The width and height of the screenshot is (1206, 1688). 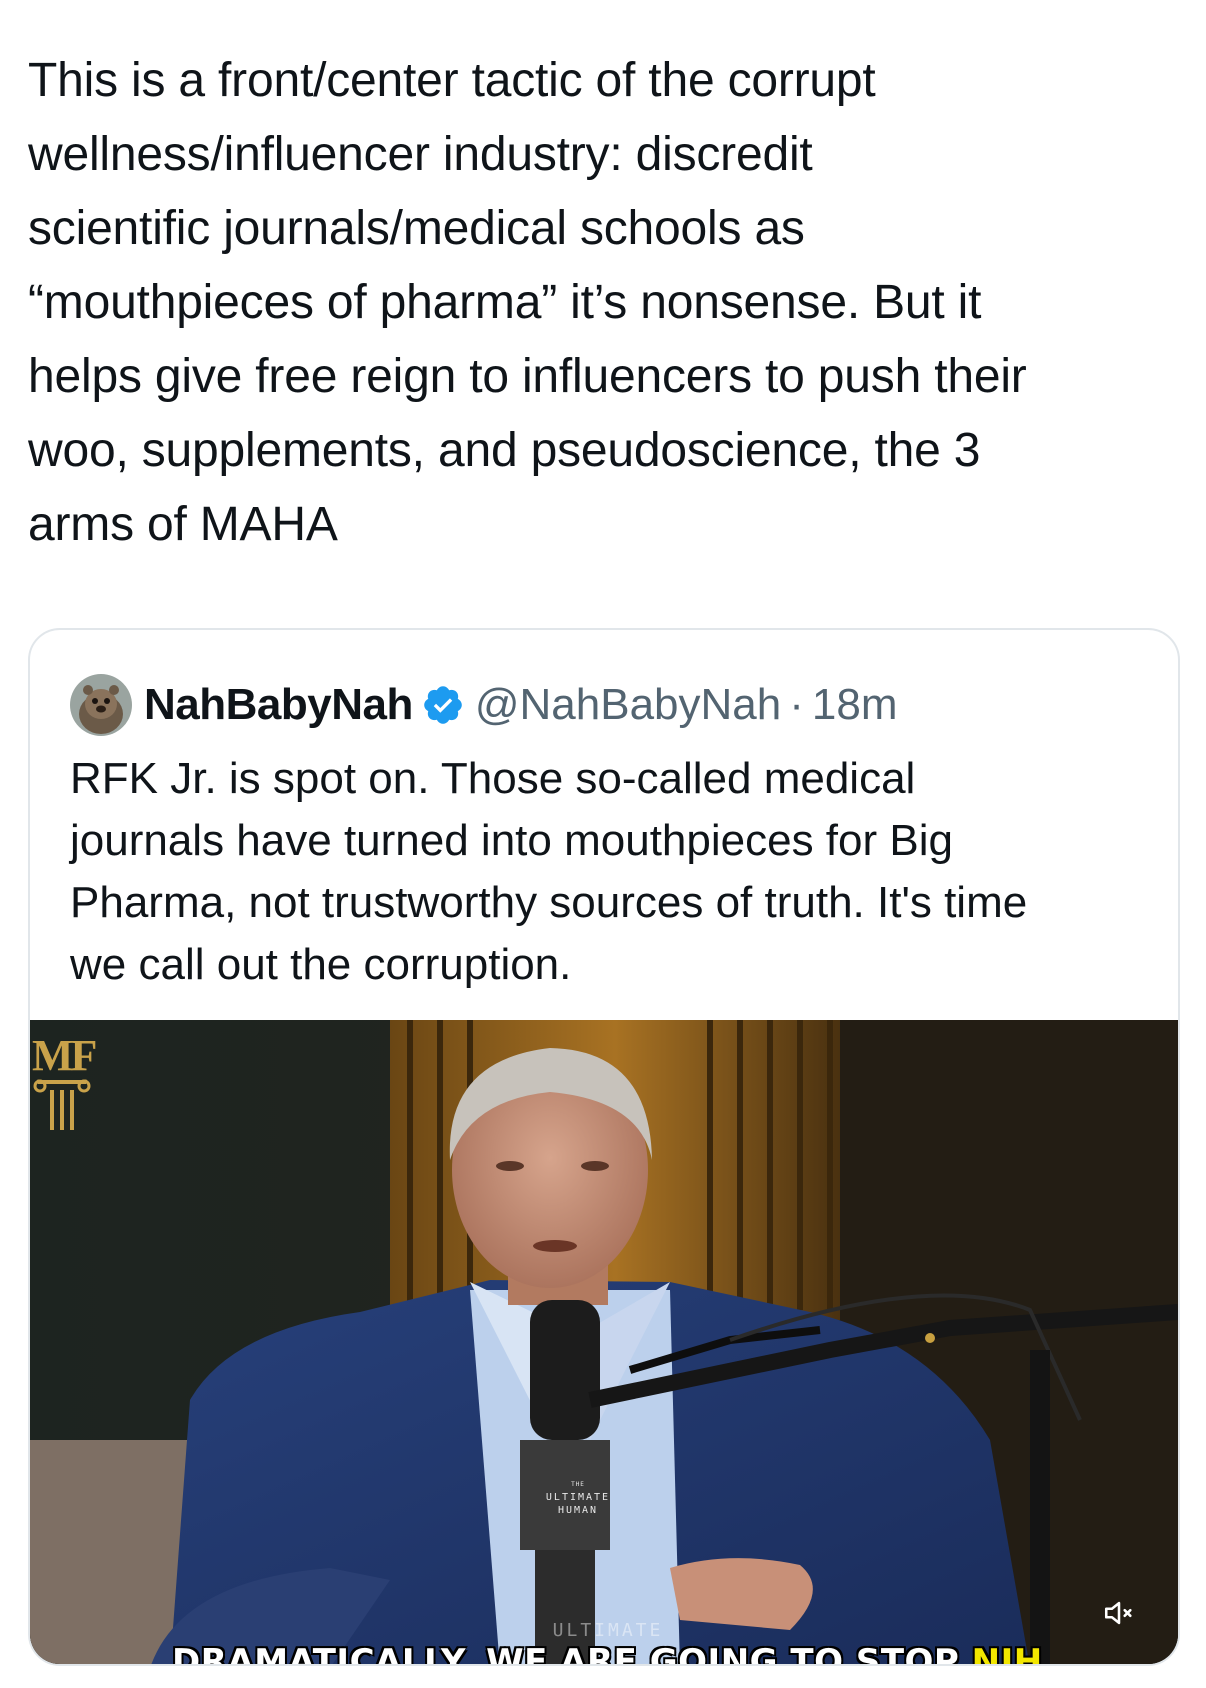 I want to click on watermark: ULTIMATE, so click(x=608, y=1630).